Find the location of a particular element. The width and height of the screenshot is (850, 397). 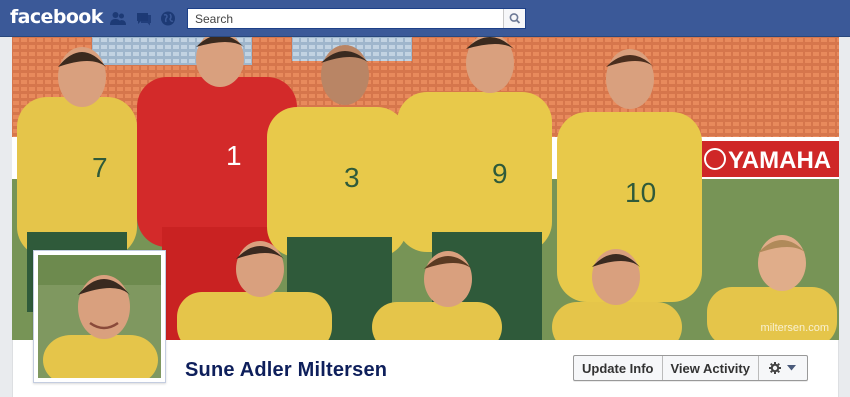

gear-icon is located at coordinates (775, 368).